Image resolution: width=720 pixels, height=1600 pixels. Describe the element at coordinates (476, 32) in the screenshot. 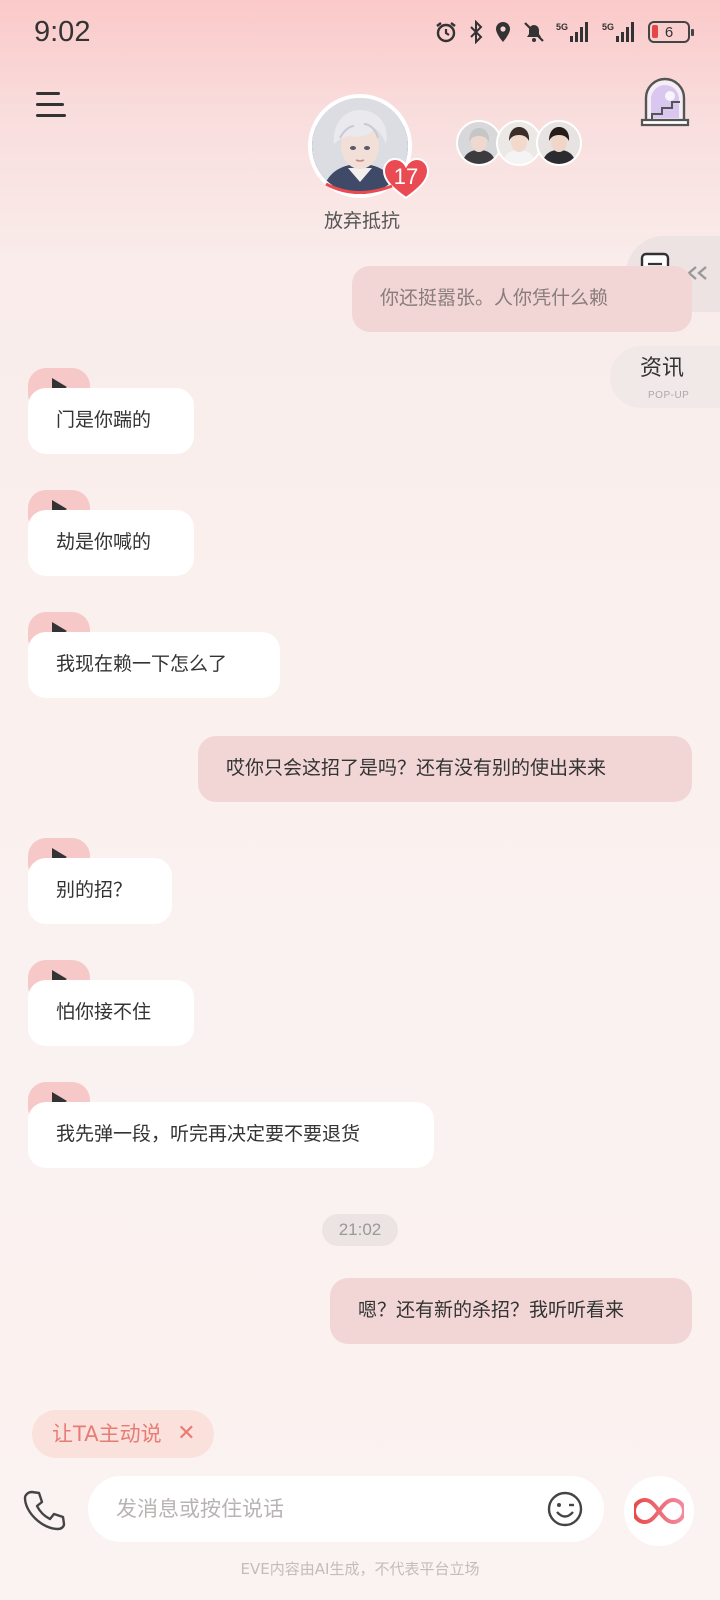

I see `bluetooth-icon` at that location.